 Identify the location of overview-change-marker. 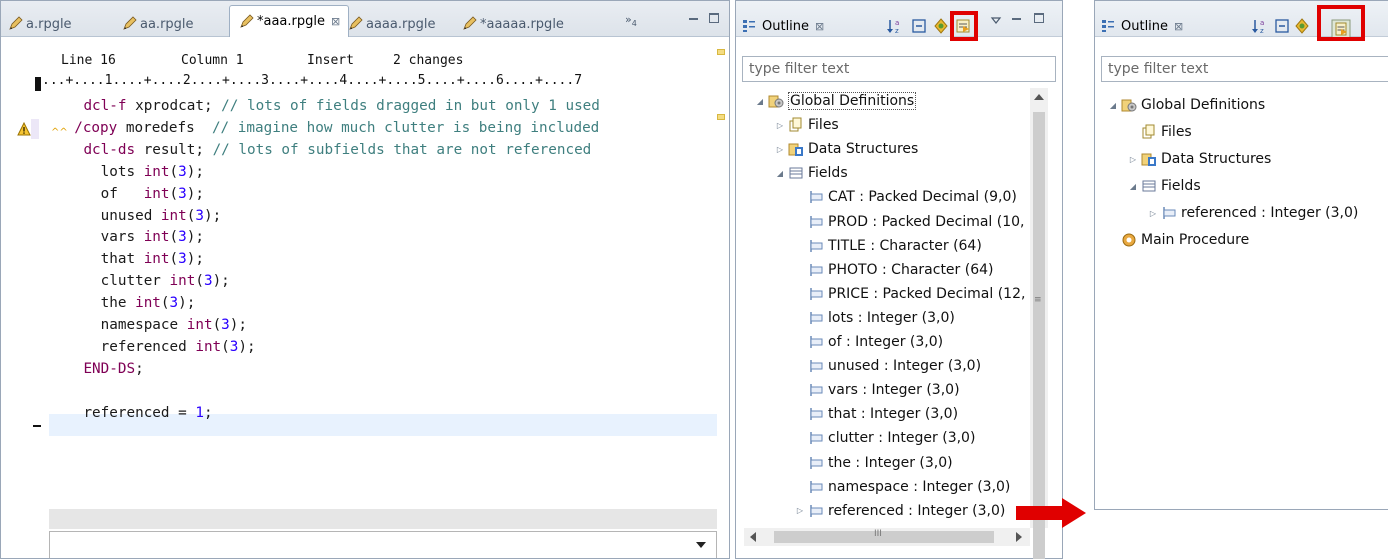
(721, 52).